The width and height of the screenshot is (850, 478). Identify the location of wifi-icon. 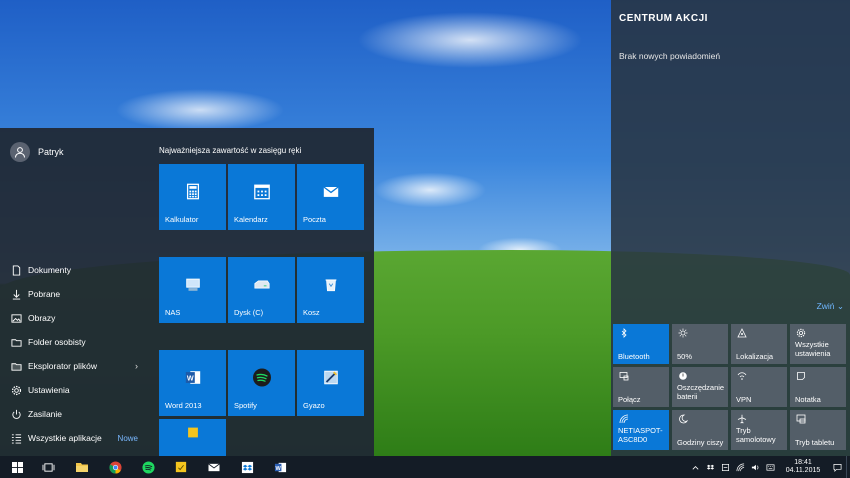
(623, 418).